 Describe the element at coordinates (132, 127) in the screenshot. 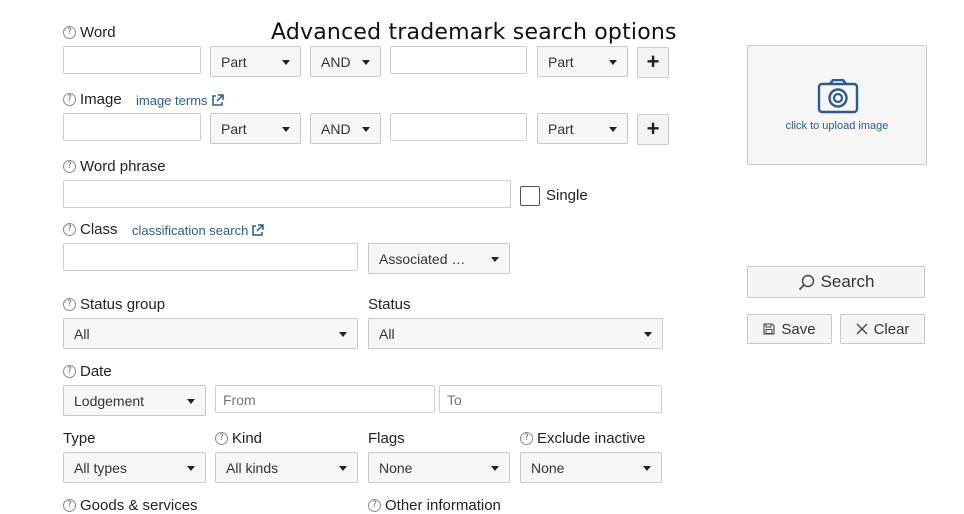

I see `image-input` at that location.